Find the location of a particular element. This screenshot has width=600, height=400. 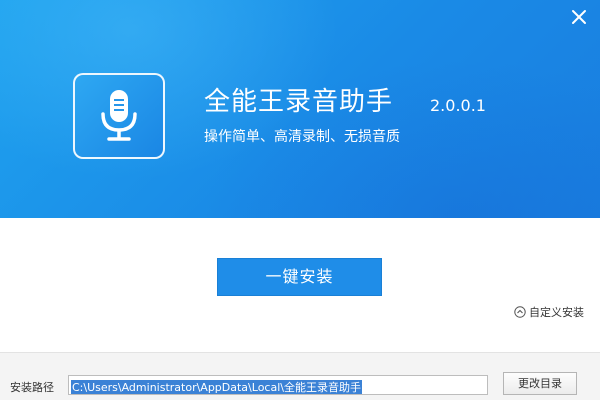

change-directory-button: 更改目录 is located at coordinates (540, 383).